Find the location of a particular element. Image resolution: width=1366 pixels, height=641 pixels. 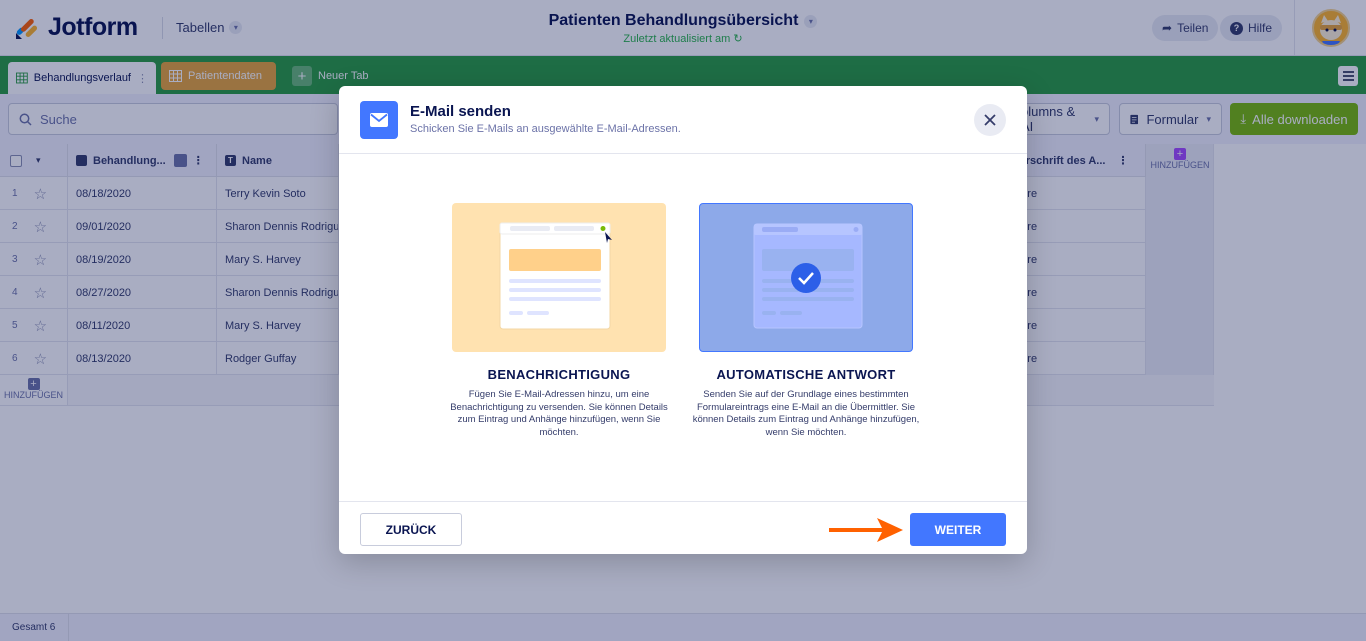

back-button: ZURÜCK is located at coordinates (411, 529).